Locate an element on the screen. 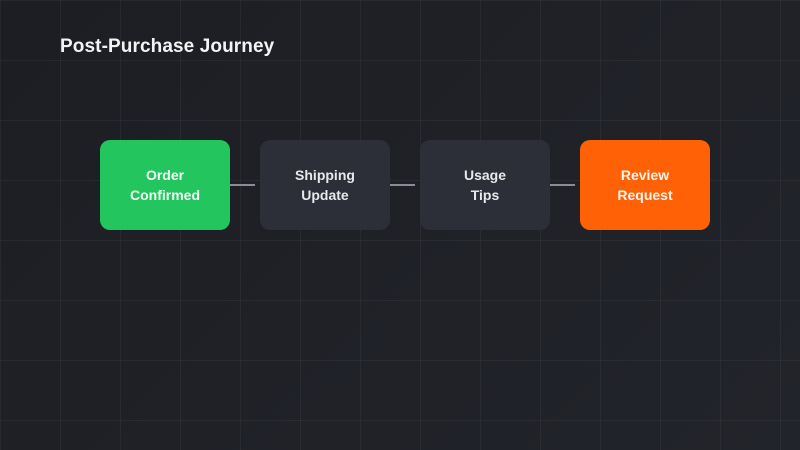  page-title: Post-Purchase Journey is located at coordinates (167, 46).